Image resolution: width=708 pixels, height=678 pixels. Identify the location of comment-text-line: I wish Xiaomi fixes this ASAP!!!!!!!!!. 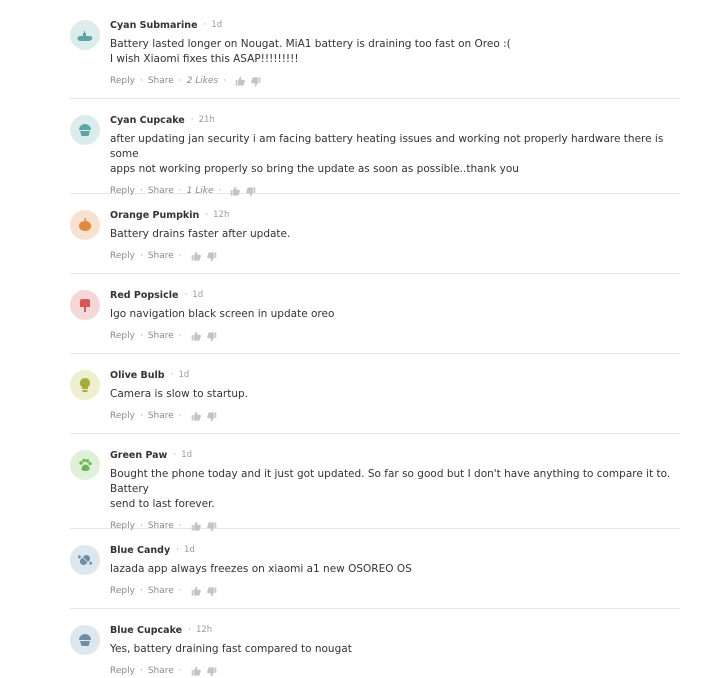
(204, 59).